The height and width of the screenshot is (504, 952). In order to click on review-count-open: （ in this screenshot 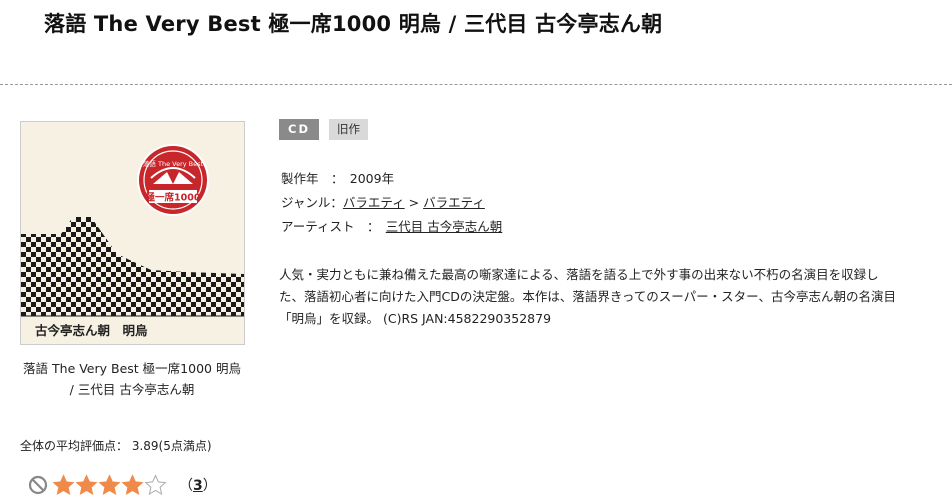, I will do `click(186, 486)`.